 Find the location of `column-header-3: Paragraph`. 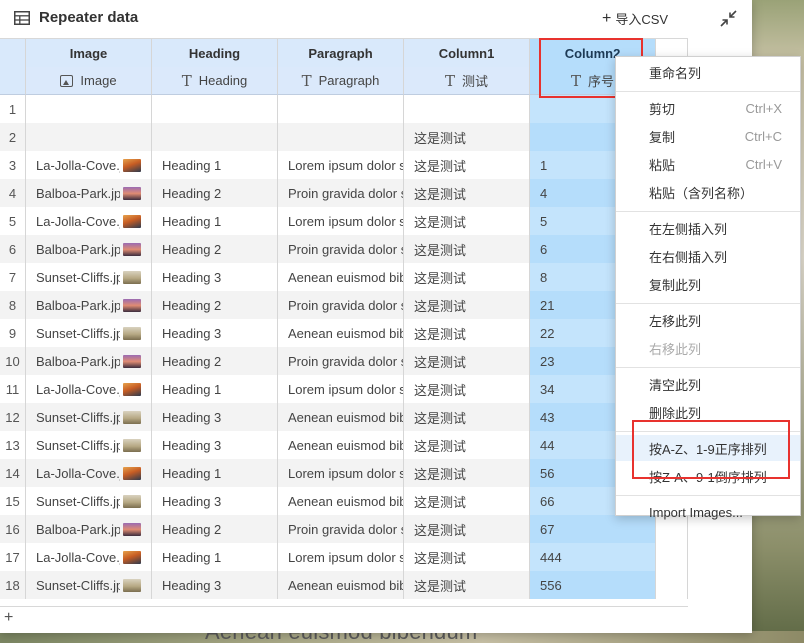

column-header-3: Paragraph is located at coordinates (341, 53).